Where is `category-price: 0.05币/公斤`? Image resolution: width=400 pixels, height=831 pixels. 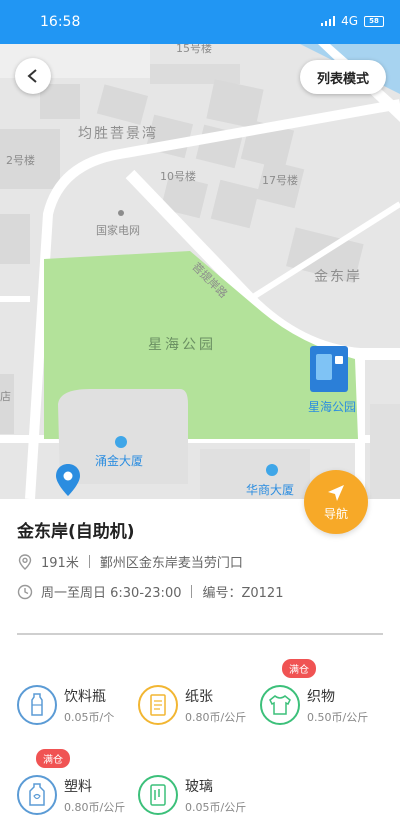
category-price: 0.05币/公斤 is located at coordinates (216, 807).